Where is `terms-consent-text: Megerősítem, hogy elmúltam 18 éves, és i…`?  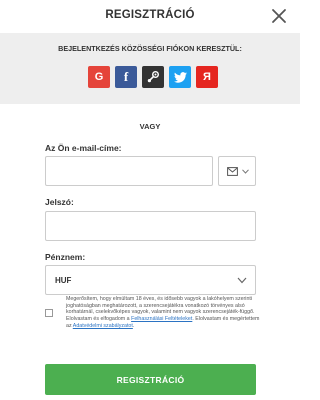 terms-consent-text: Megerősítem, hogy elmúltam 18 éves, és i… is located at coordinates (164, 313).